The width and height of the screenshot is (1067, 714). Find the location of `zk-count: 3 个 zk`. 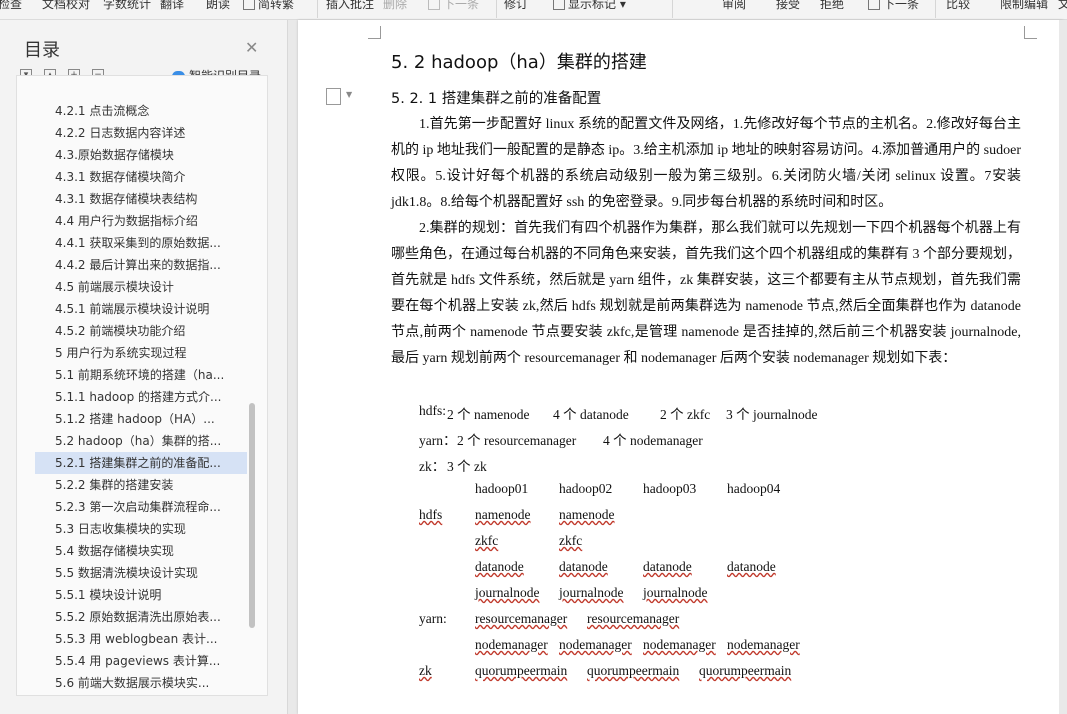

zk-count: 3 个 zk is located at coordinates (467, 466).